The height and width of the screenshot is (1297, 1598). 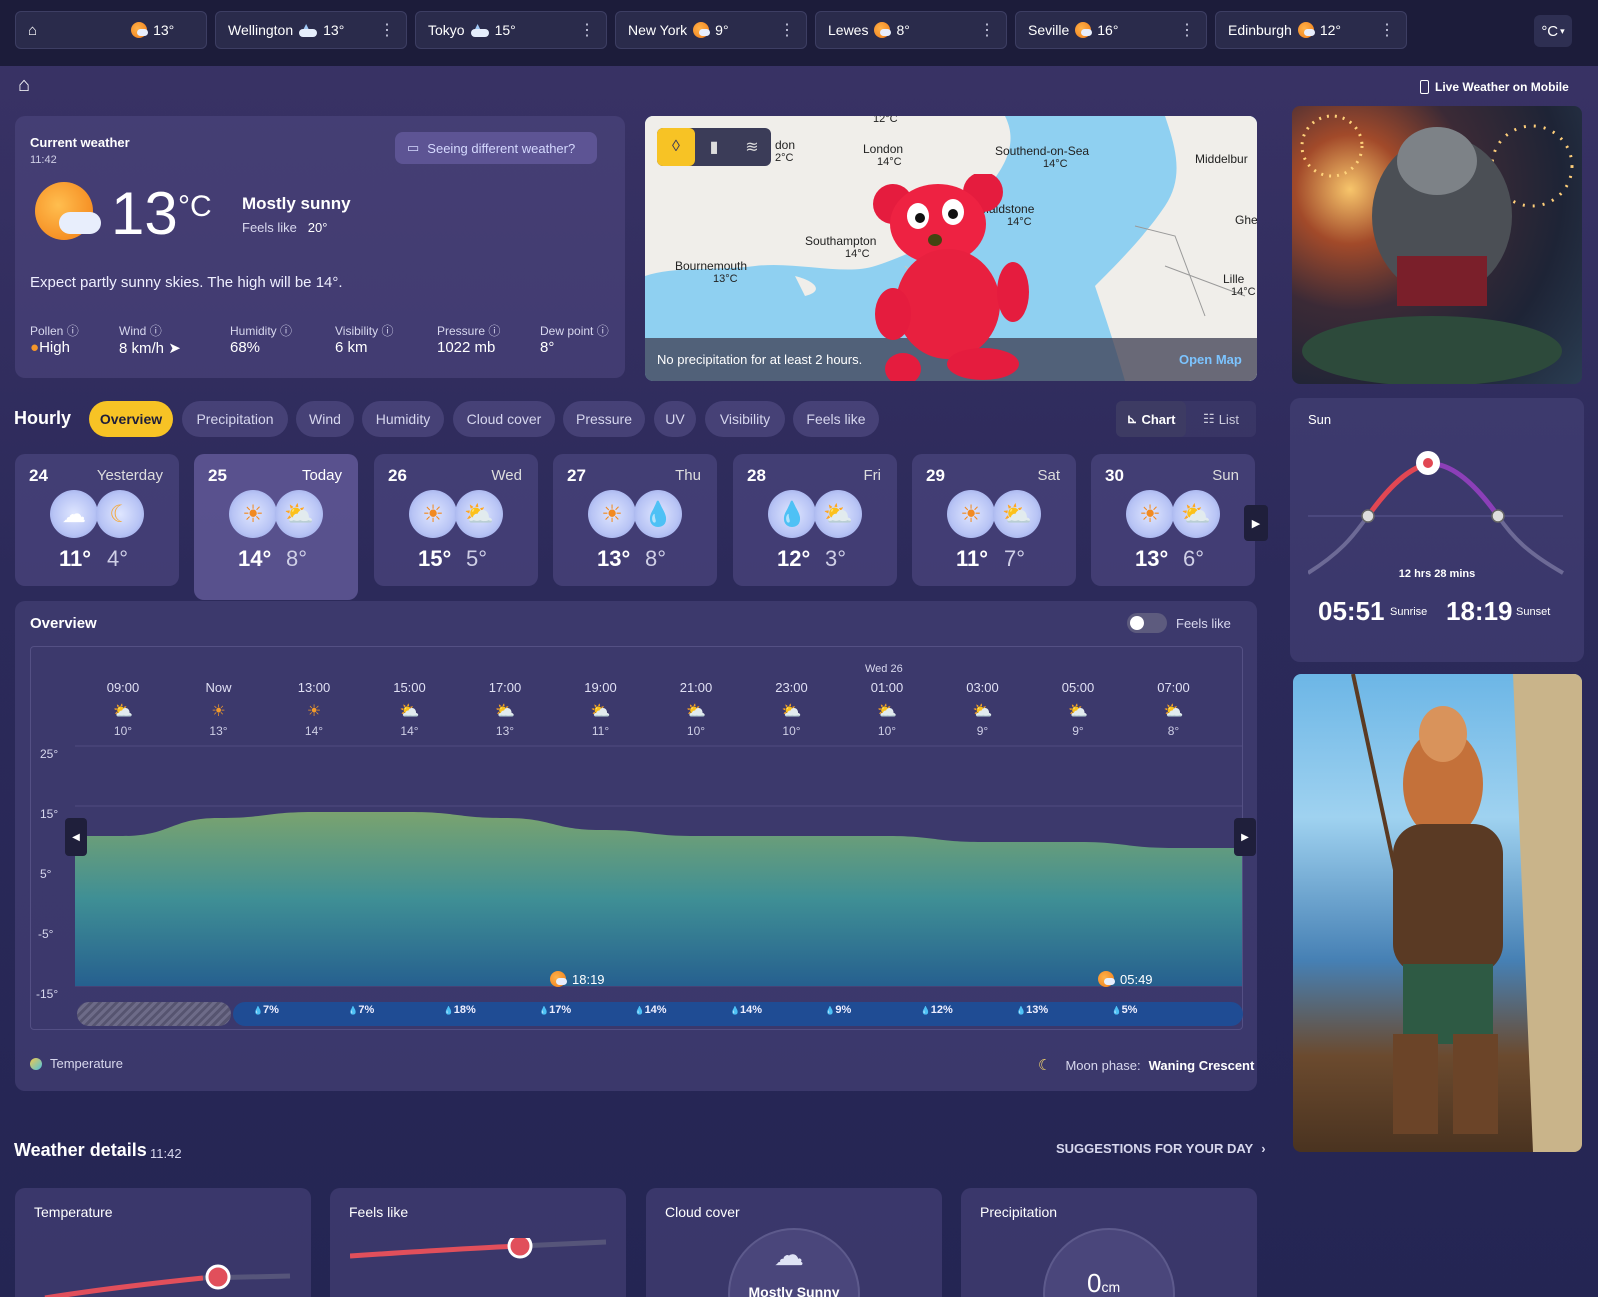 I want to click on map-layer-switcher: ◊ ▮ ≋, so click(x=714, y=147).